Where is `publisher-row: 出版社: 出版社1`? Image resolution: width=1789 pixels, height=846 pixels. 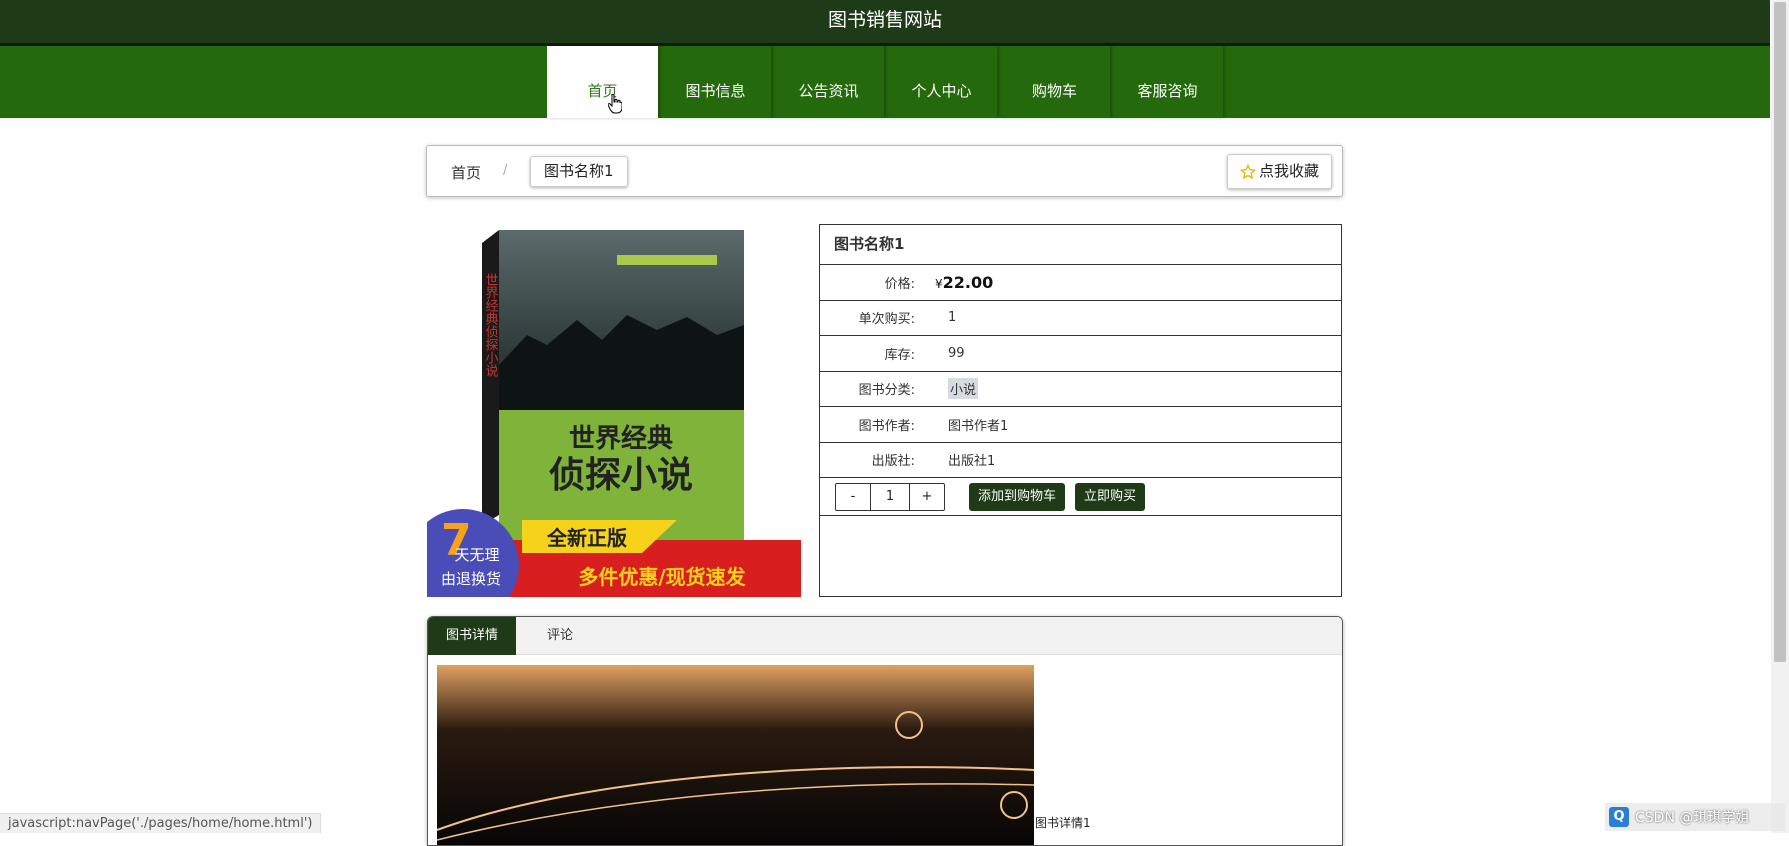
publisher-row: 出版社: 出版社1 is located at coordinates (1080, 460).